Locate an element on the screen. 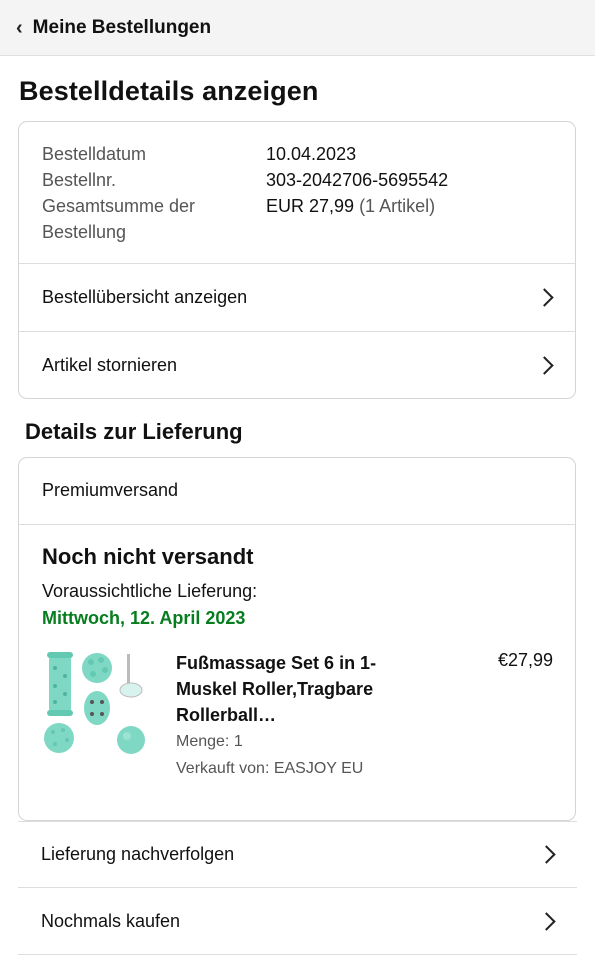  order-item-count: (1 Artikel) is located at coordinates (395, 206).